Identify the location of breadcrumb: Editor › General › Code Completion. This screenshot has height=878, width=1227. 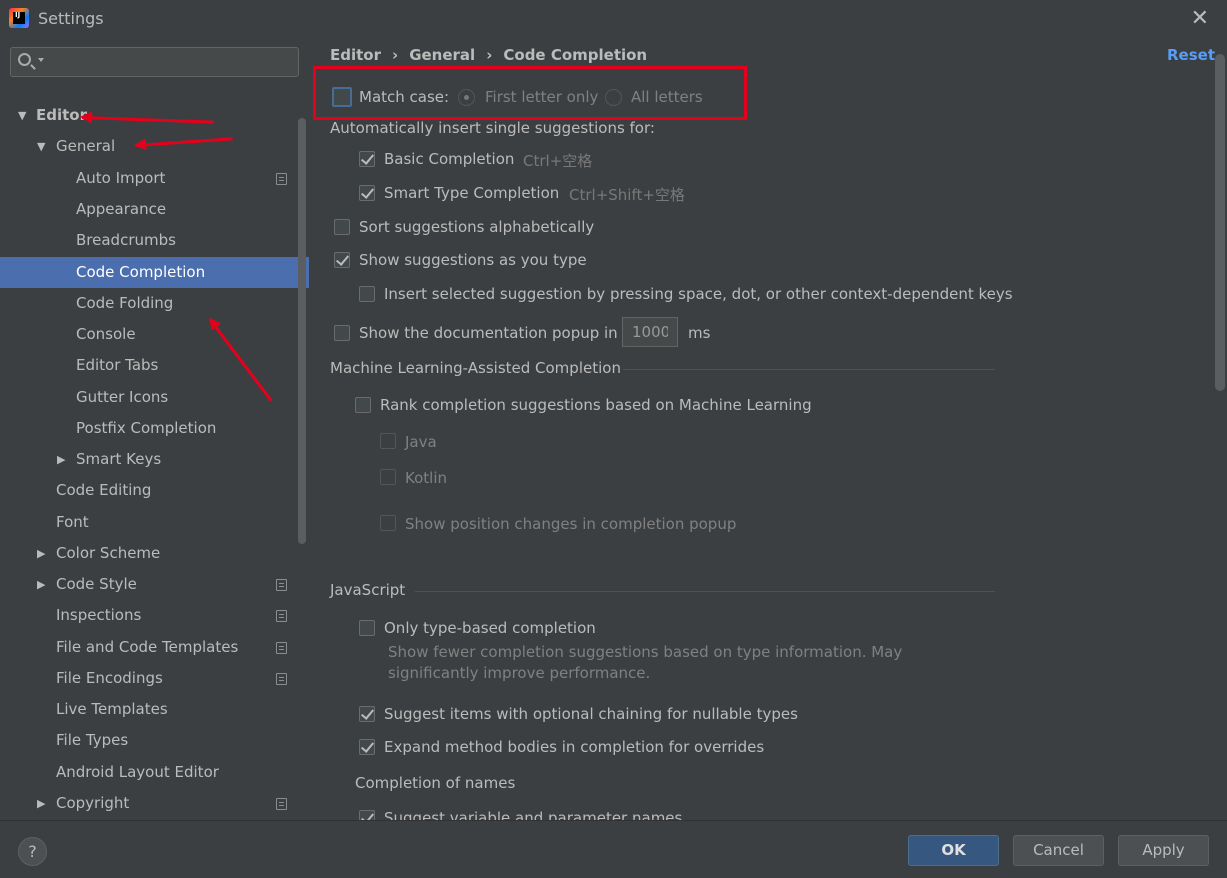
(488, 55).